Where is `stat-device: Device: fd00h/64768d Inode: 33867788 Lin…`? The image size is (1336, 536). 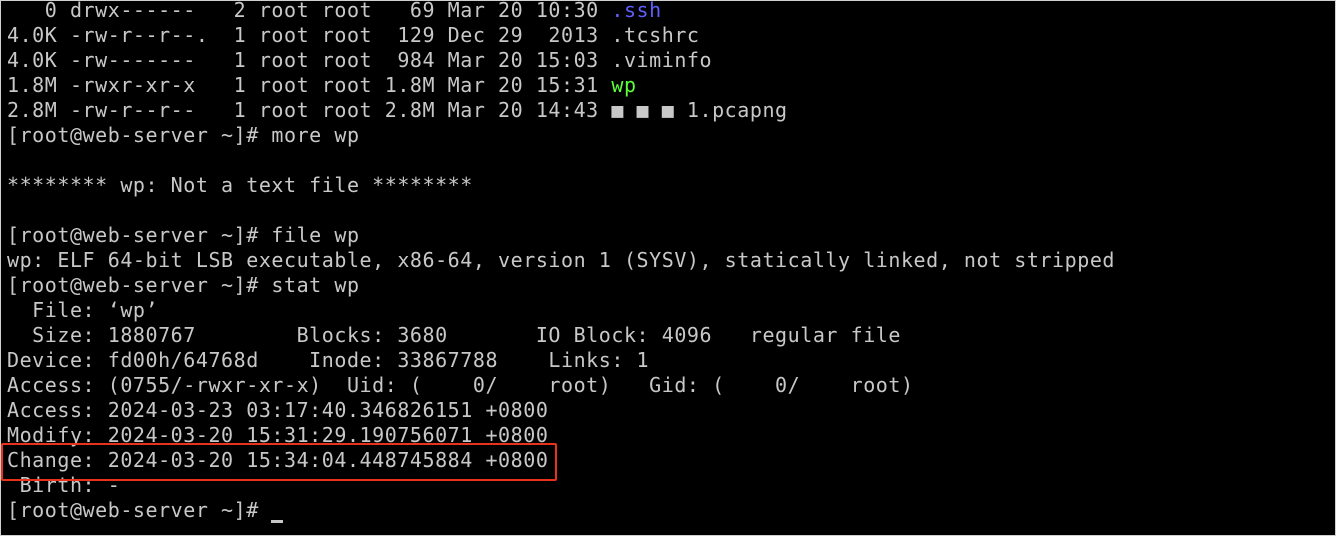 stat-device: Device: fd00h/64768d Inode: 33867788 Lin… is located at coordinates (328, 360).